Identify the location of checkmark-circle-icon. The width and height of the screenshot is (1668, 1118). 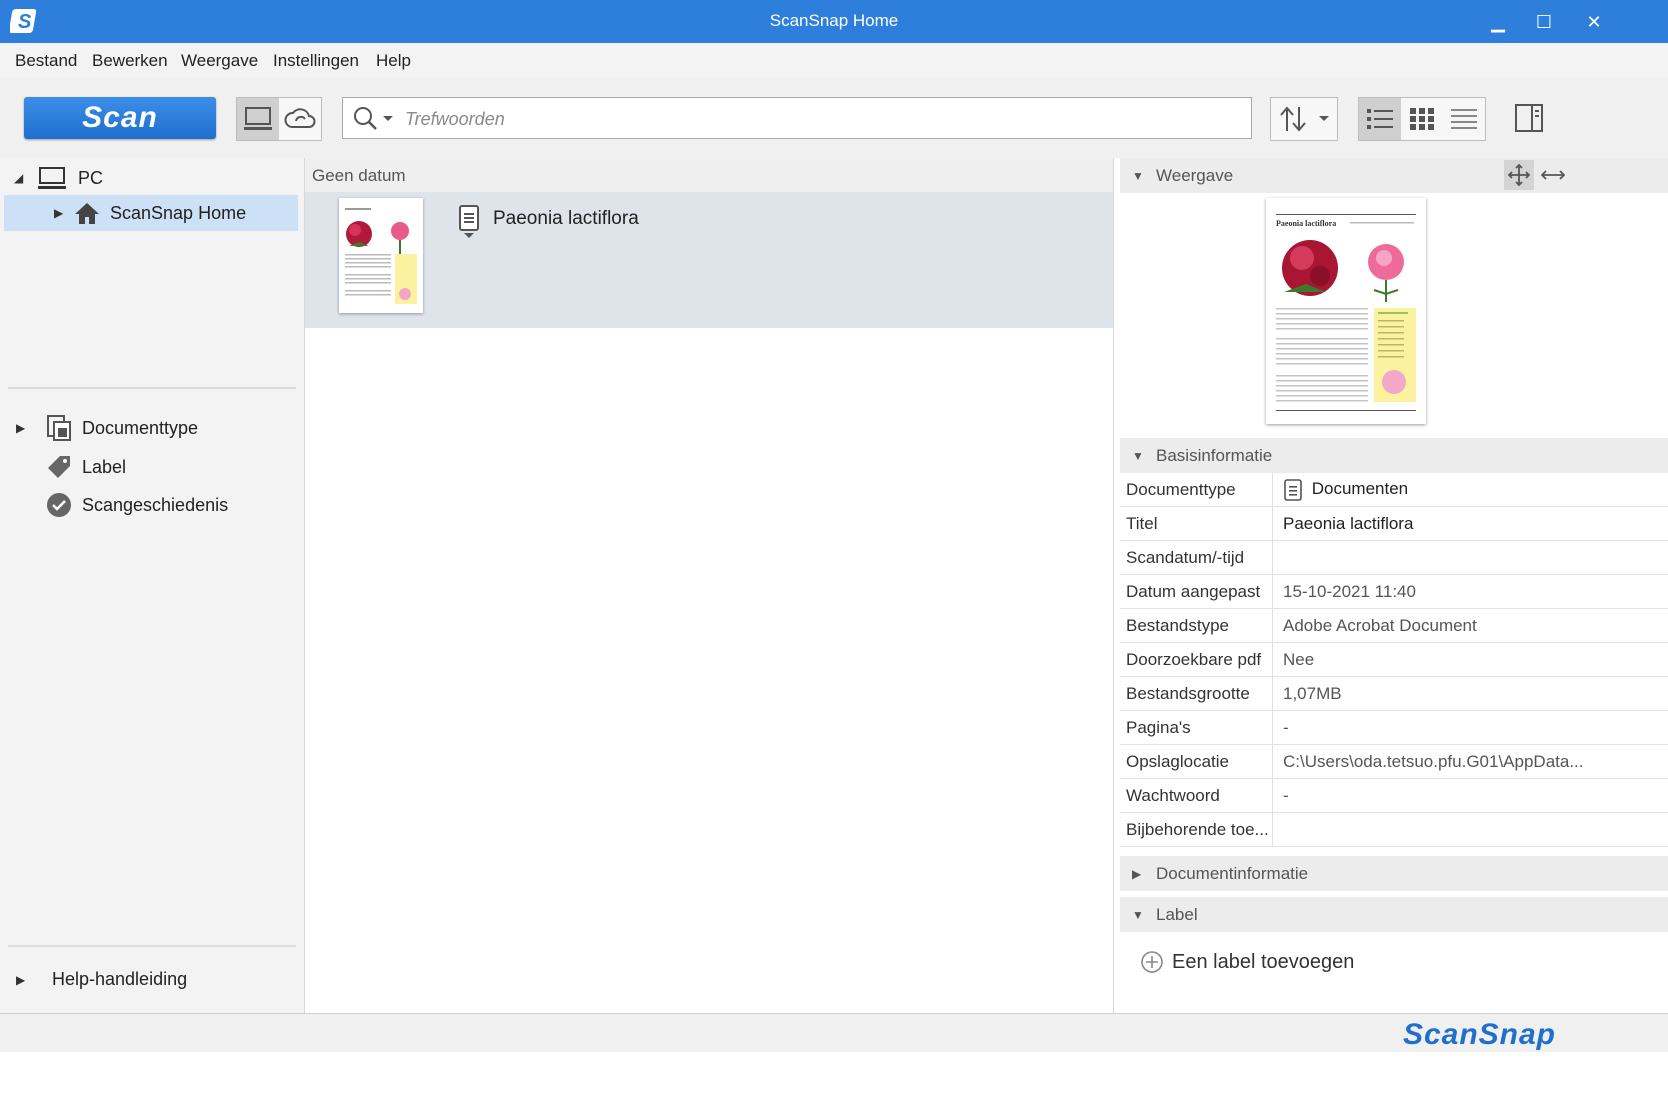
(59, 505).